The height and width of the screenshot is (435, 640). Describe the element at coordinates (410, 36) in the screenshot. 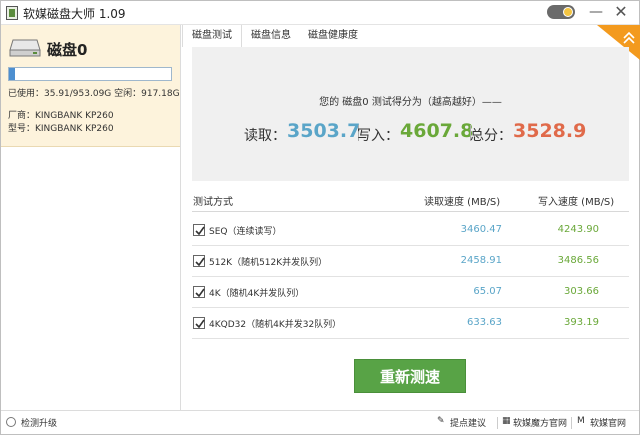

I see `tab-bar: 磁盘测试 磁盘信息 磁盘健康度` at that location.